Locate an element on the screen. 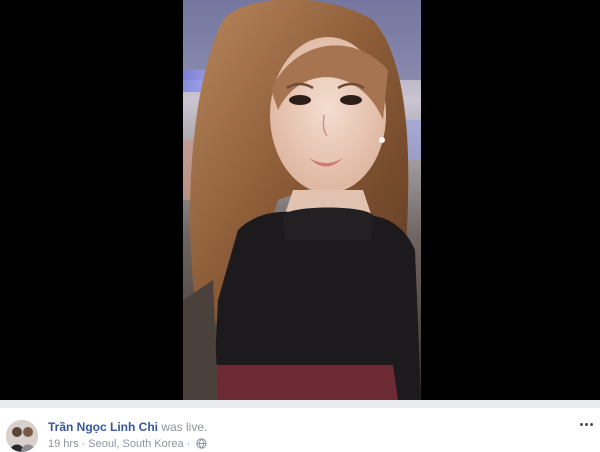 Image resolution: width=600 pixels, height=452 pixels. location-link: Seoul, South Korea is located at coordinates (135, 444).